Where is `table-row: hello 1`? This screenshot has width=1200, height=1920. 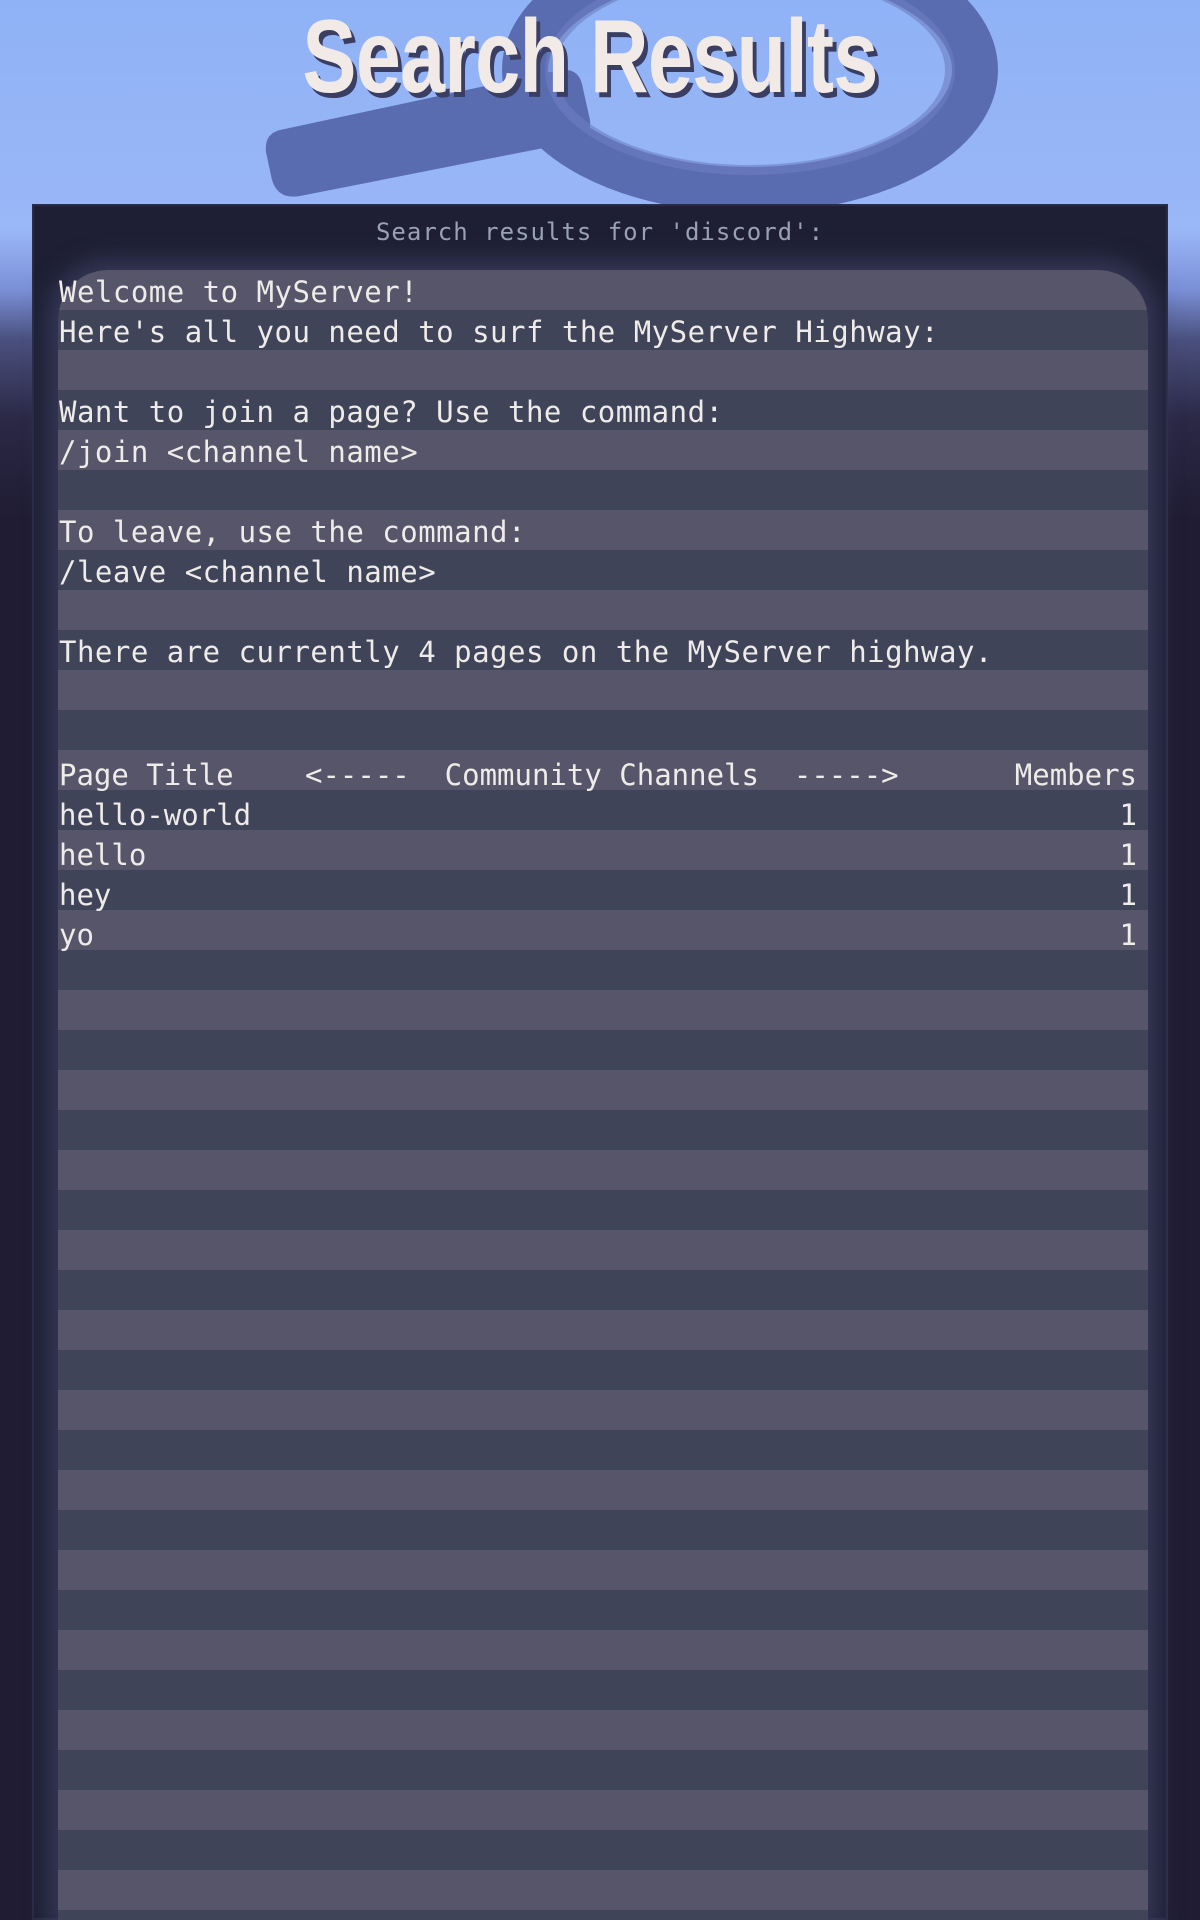
table-row: hello 1 is located at coordinates (598, 855).